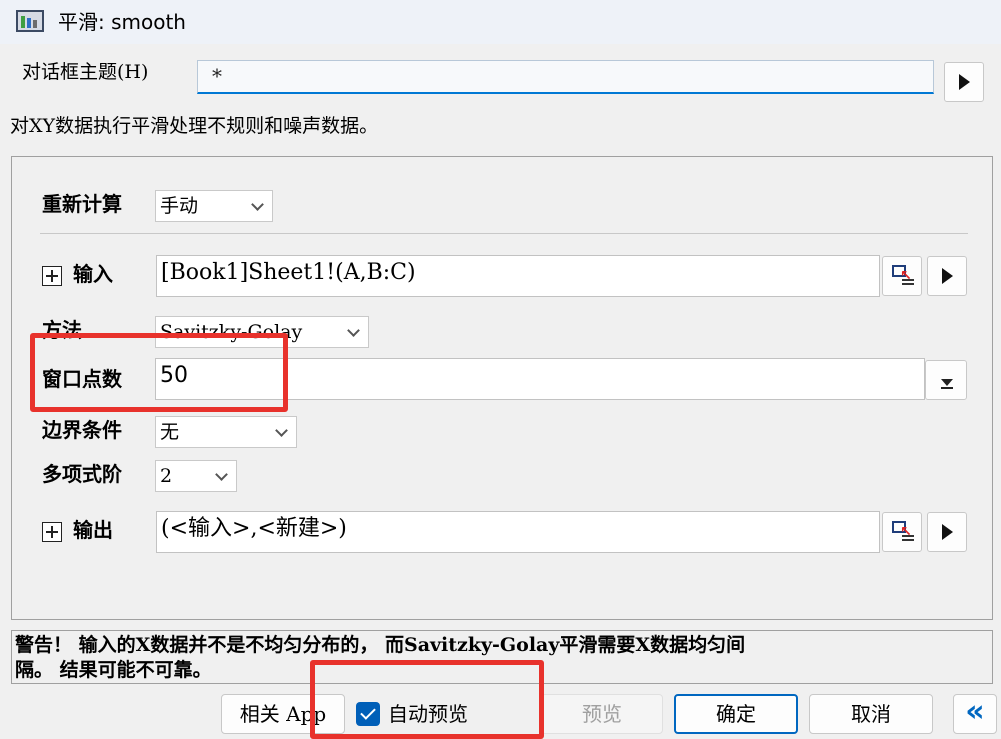 This screenshot has width=1001, height=739. What do you see at coordinates (82, 474) in the screenshot?
I see `poly-order-label: 多项式阶` at bounding box center [82, 474].